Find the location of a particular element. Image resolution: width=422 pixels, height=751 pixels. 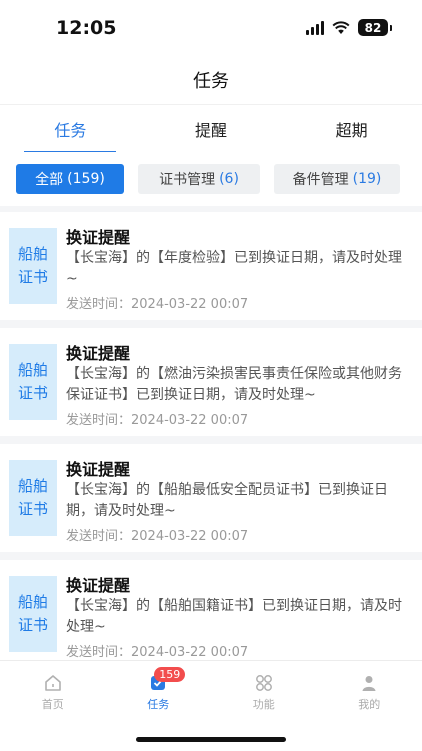

filter-all: 全部(159) is located at coordinates (70, 179).